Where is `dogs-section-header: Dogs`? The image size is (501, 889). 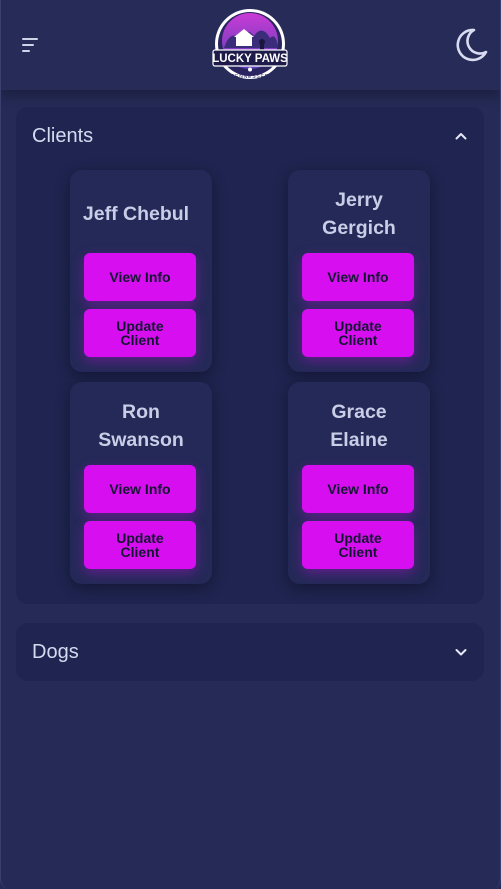 dogs-section-header: Dogs is located at coordinates (250, 652).